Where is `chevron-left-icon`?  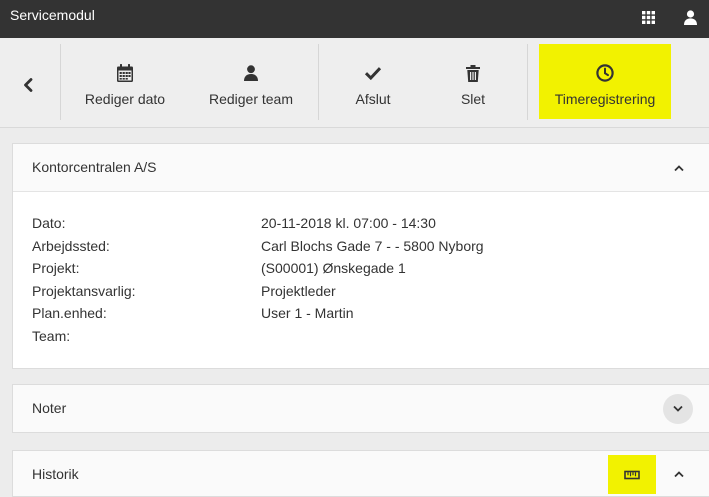
chevron-left-icon is located at coordinates (28, 85).